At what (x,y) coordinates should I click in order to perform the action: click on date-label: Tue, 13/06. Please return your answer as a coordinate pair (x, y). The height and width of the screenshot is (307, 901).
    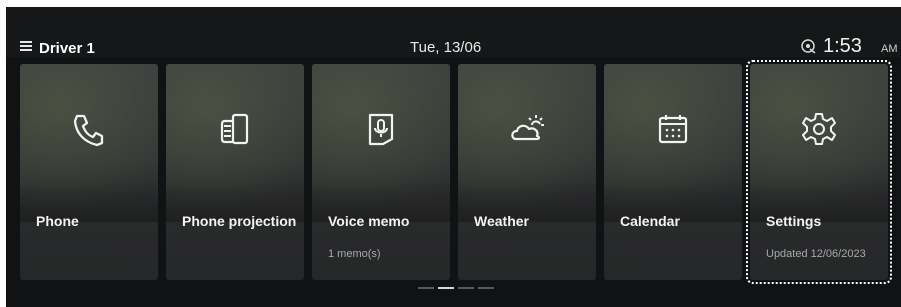
    Looking at the image, I should click on (446, 47).